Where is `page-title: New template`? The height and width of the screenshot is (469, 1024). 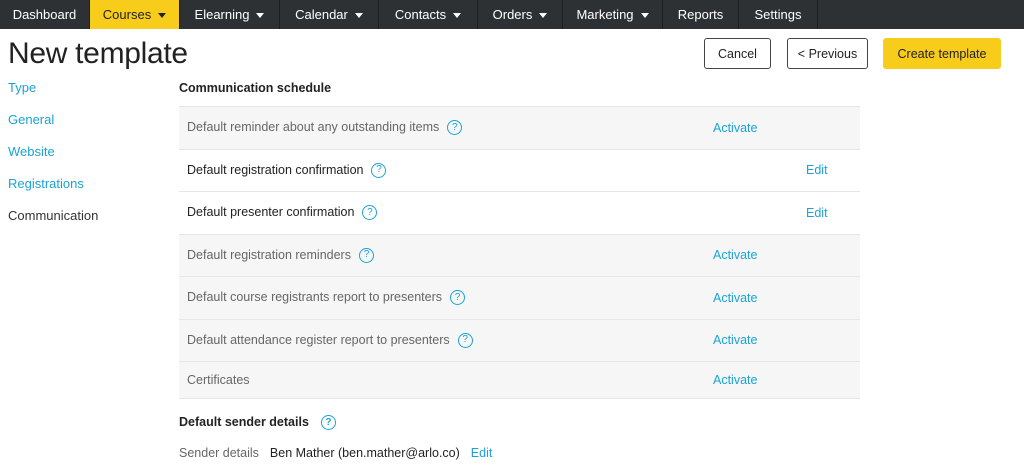 page-title: New template is located at coordinates (98, 53).